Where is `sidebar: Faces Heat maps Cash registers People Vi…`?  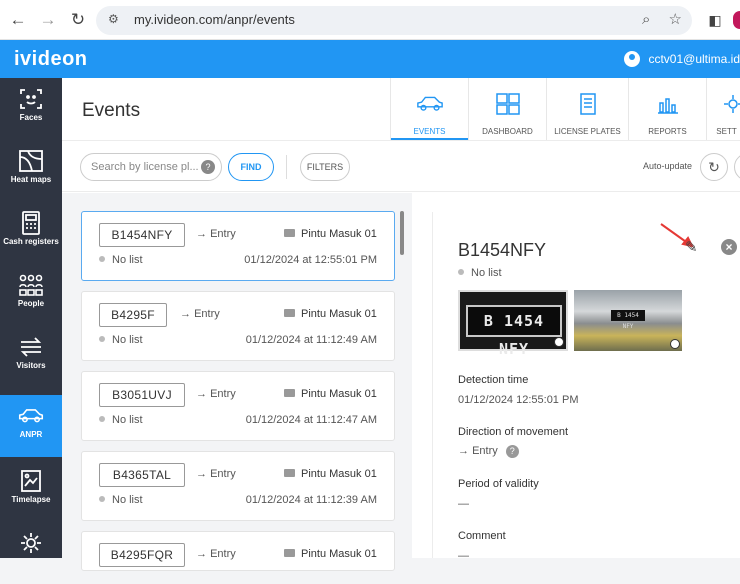 sidebar: Faces Heat maps Cash registers People Vi… is located at coordinates (31, 318).